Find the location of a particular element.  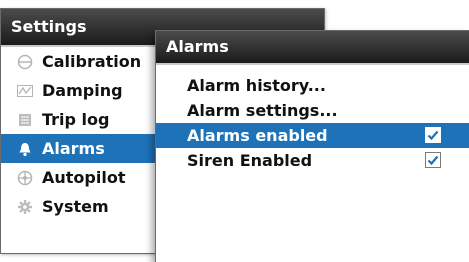

settings-item-label: Autopilot is located at coordinates (84, 177).